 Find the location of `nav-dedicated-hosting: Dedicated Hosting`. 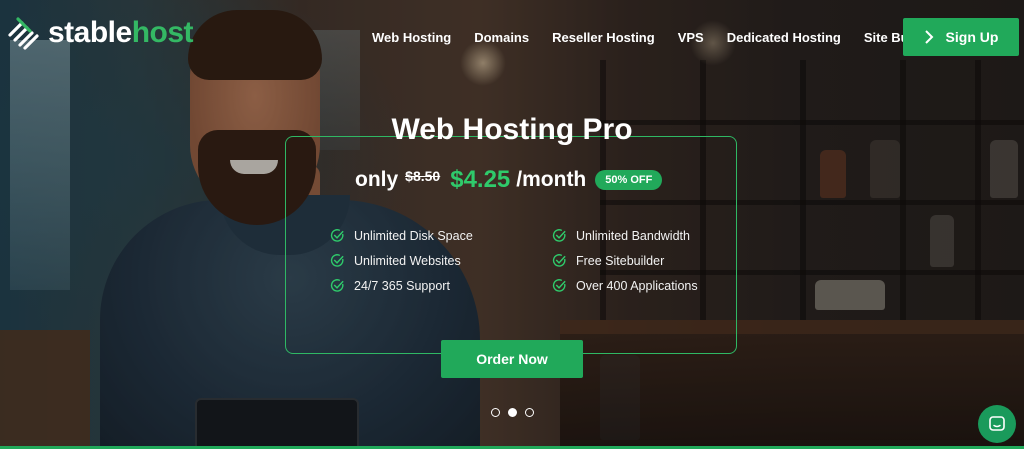

nav-dedicated-hosting: Dedicated Hosting is located at coordinates (784, 37).